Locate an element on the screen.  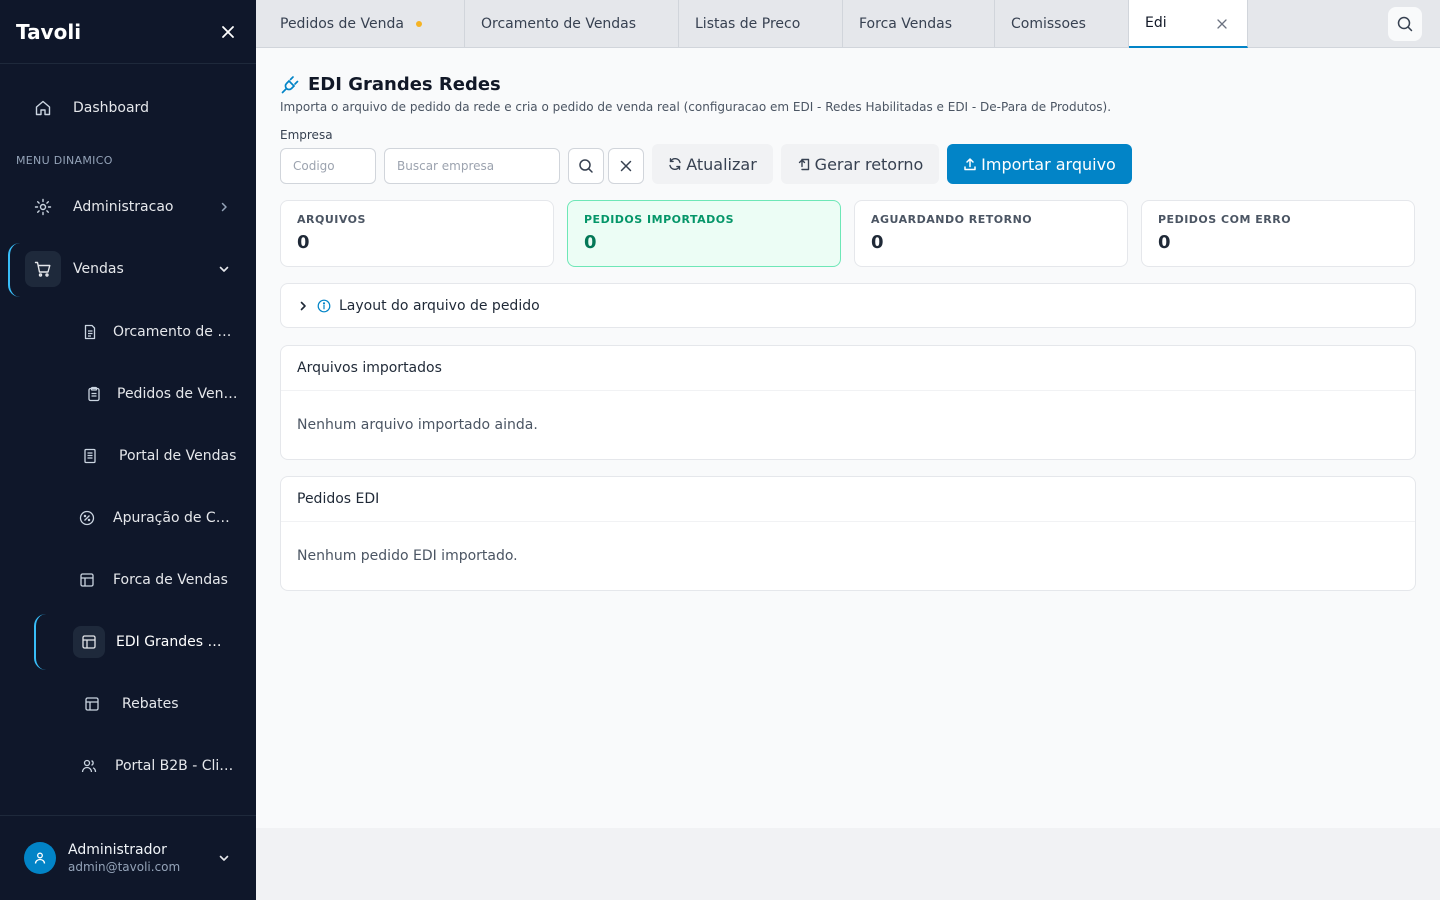
empresa-codigo-input is located at coordinates (328, 166).